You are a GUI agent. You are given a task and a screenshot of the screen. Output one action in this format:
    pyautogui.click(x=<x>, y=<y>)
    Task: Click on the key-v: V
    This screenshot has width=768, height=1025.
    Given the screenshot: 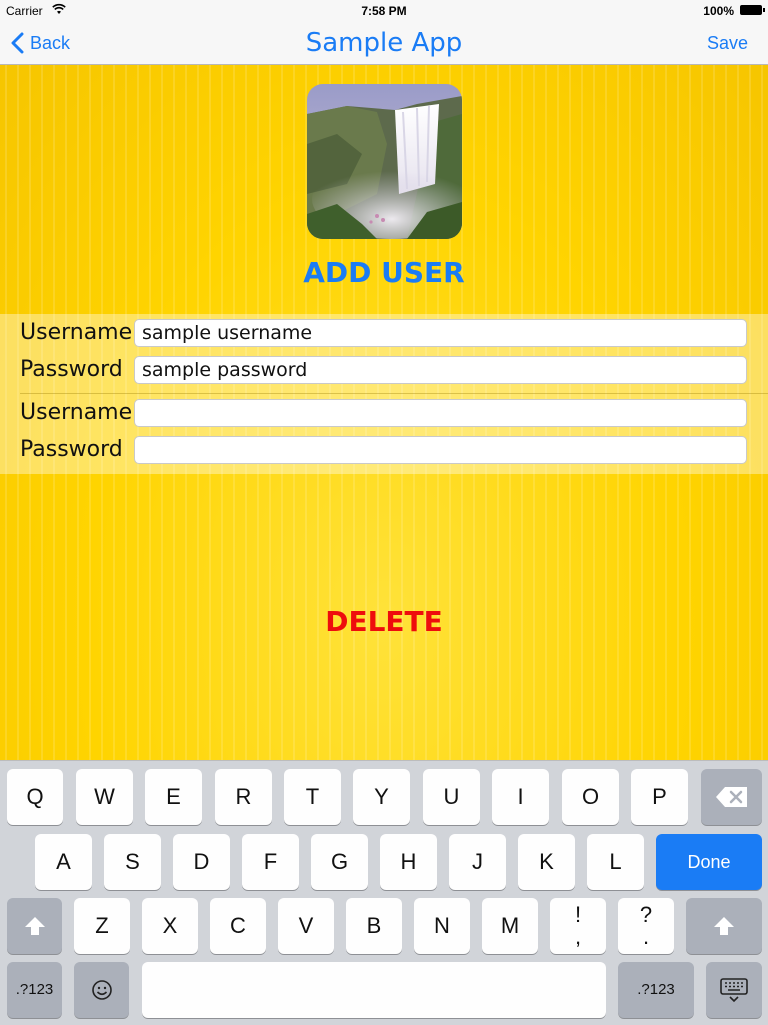 What is the action you would take?
    pyautogui.click(x=306, y=926)
    